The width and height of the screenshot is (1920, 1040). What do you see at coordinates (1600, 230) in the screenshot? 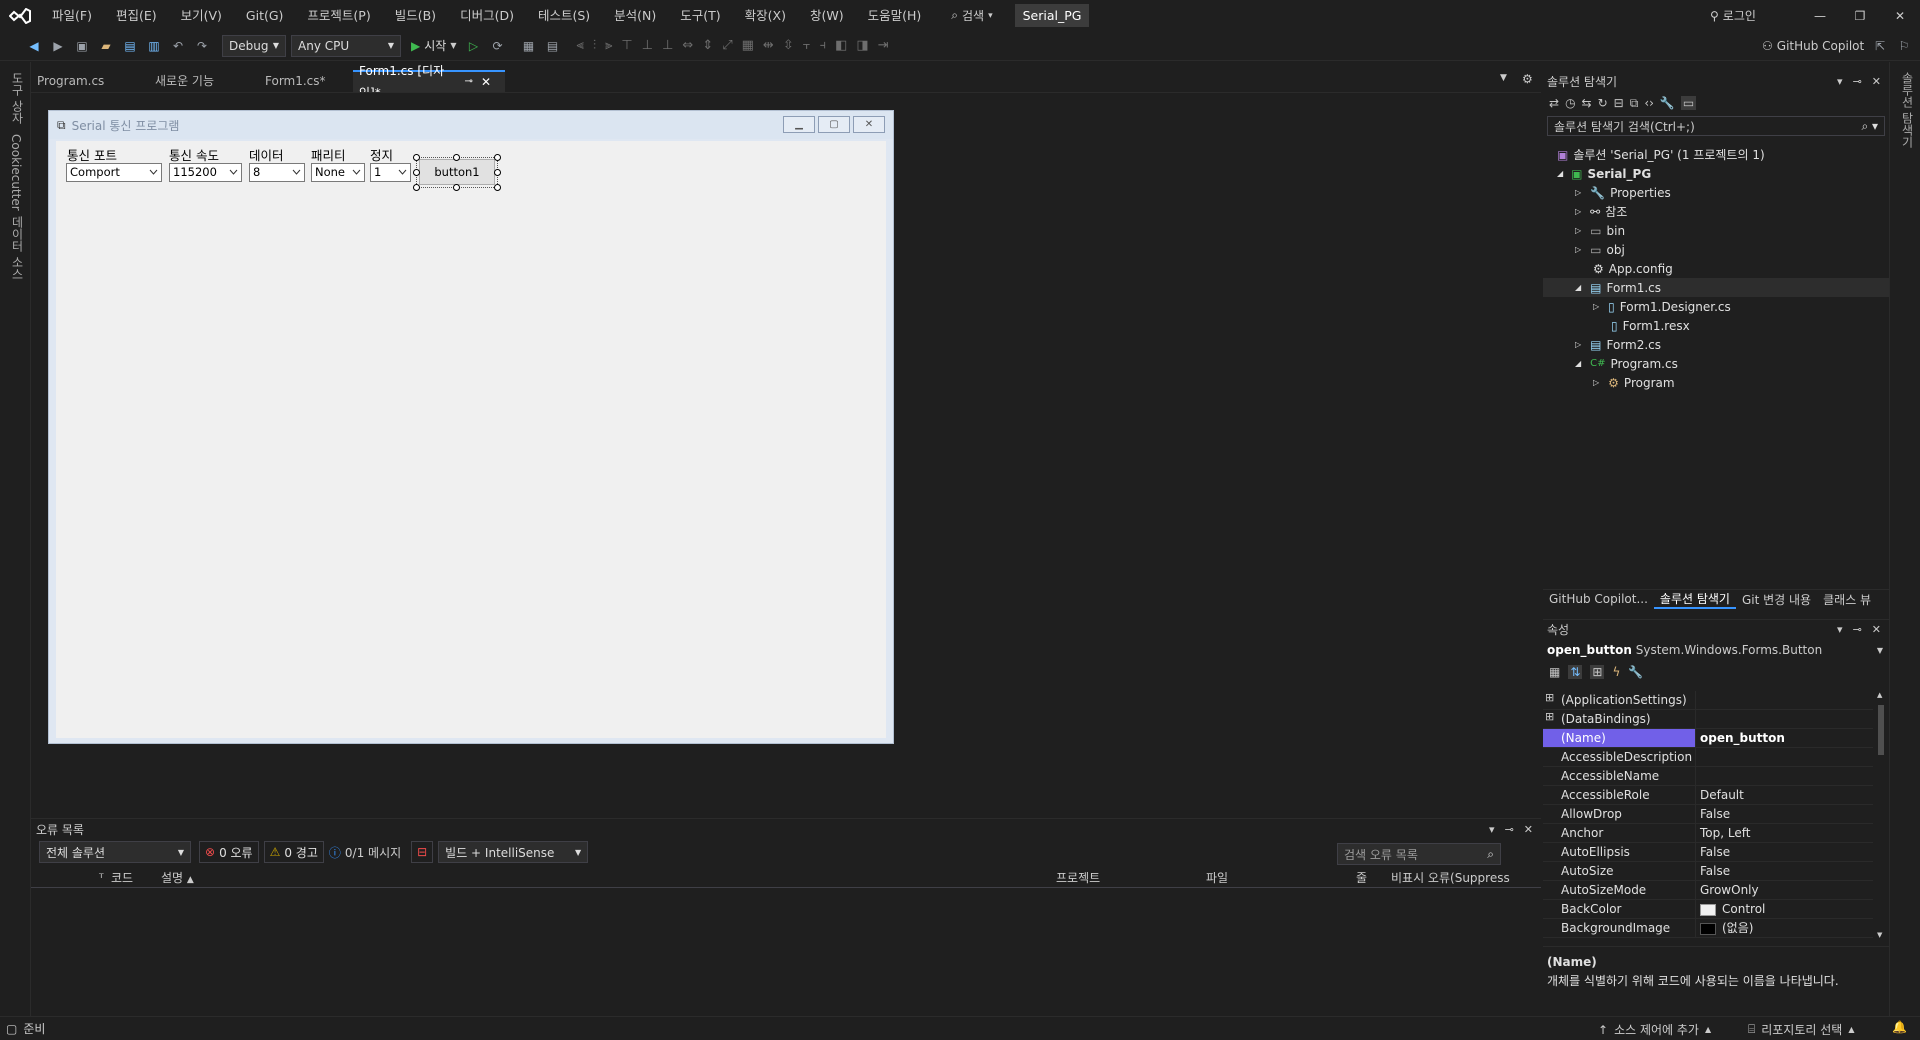
I see `tree-item-bin: ▷ ▭ bin` at bounding box center [1600, 230].